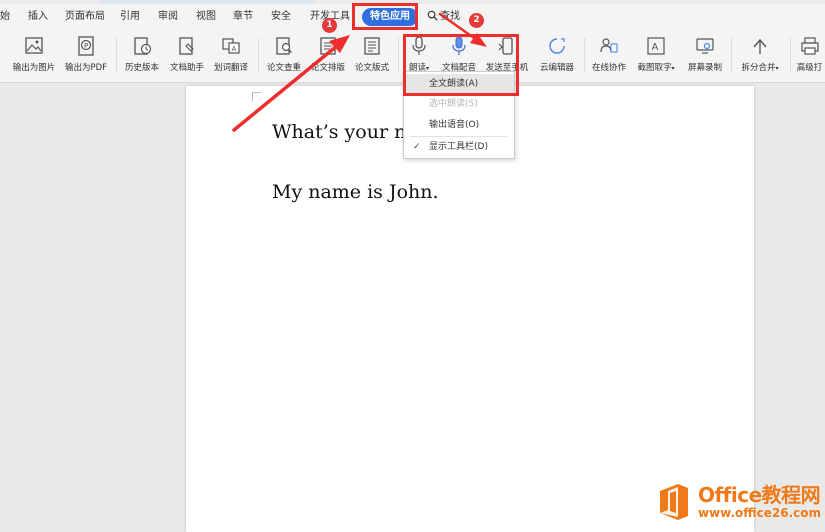 Image resolution: width=825 pixels, height=532 pixels. I want to click on step-badge-1: 1, so click(329, 25).